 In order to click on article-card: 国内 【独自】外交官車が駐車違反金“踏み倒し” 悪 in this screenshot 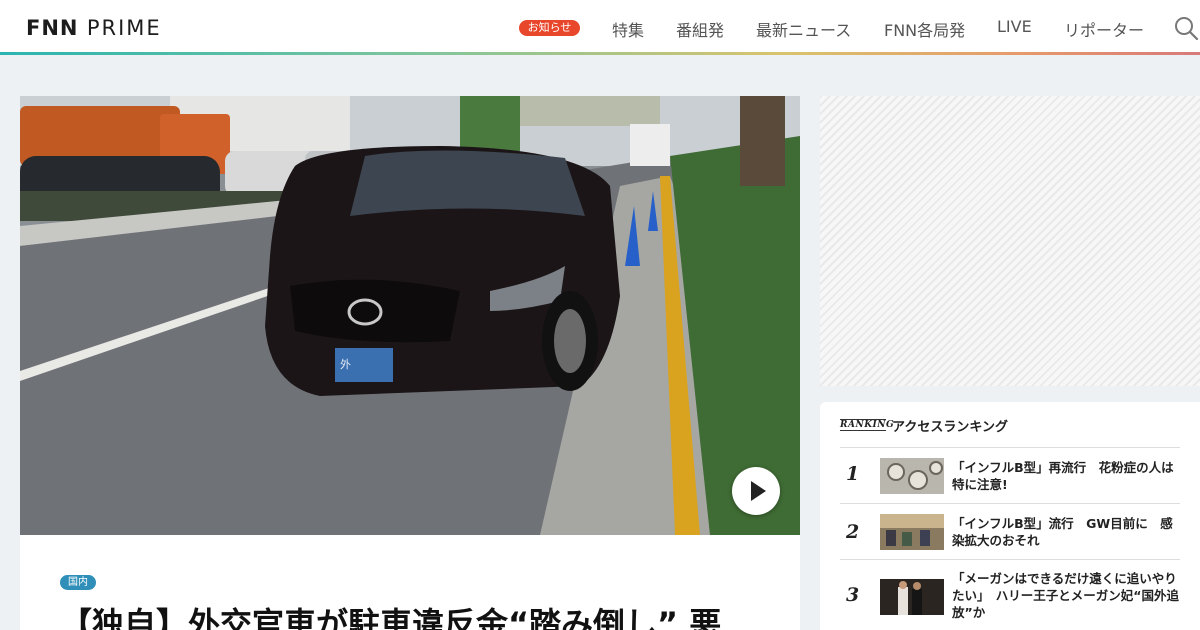, I will do `click(410, 582)`.